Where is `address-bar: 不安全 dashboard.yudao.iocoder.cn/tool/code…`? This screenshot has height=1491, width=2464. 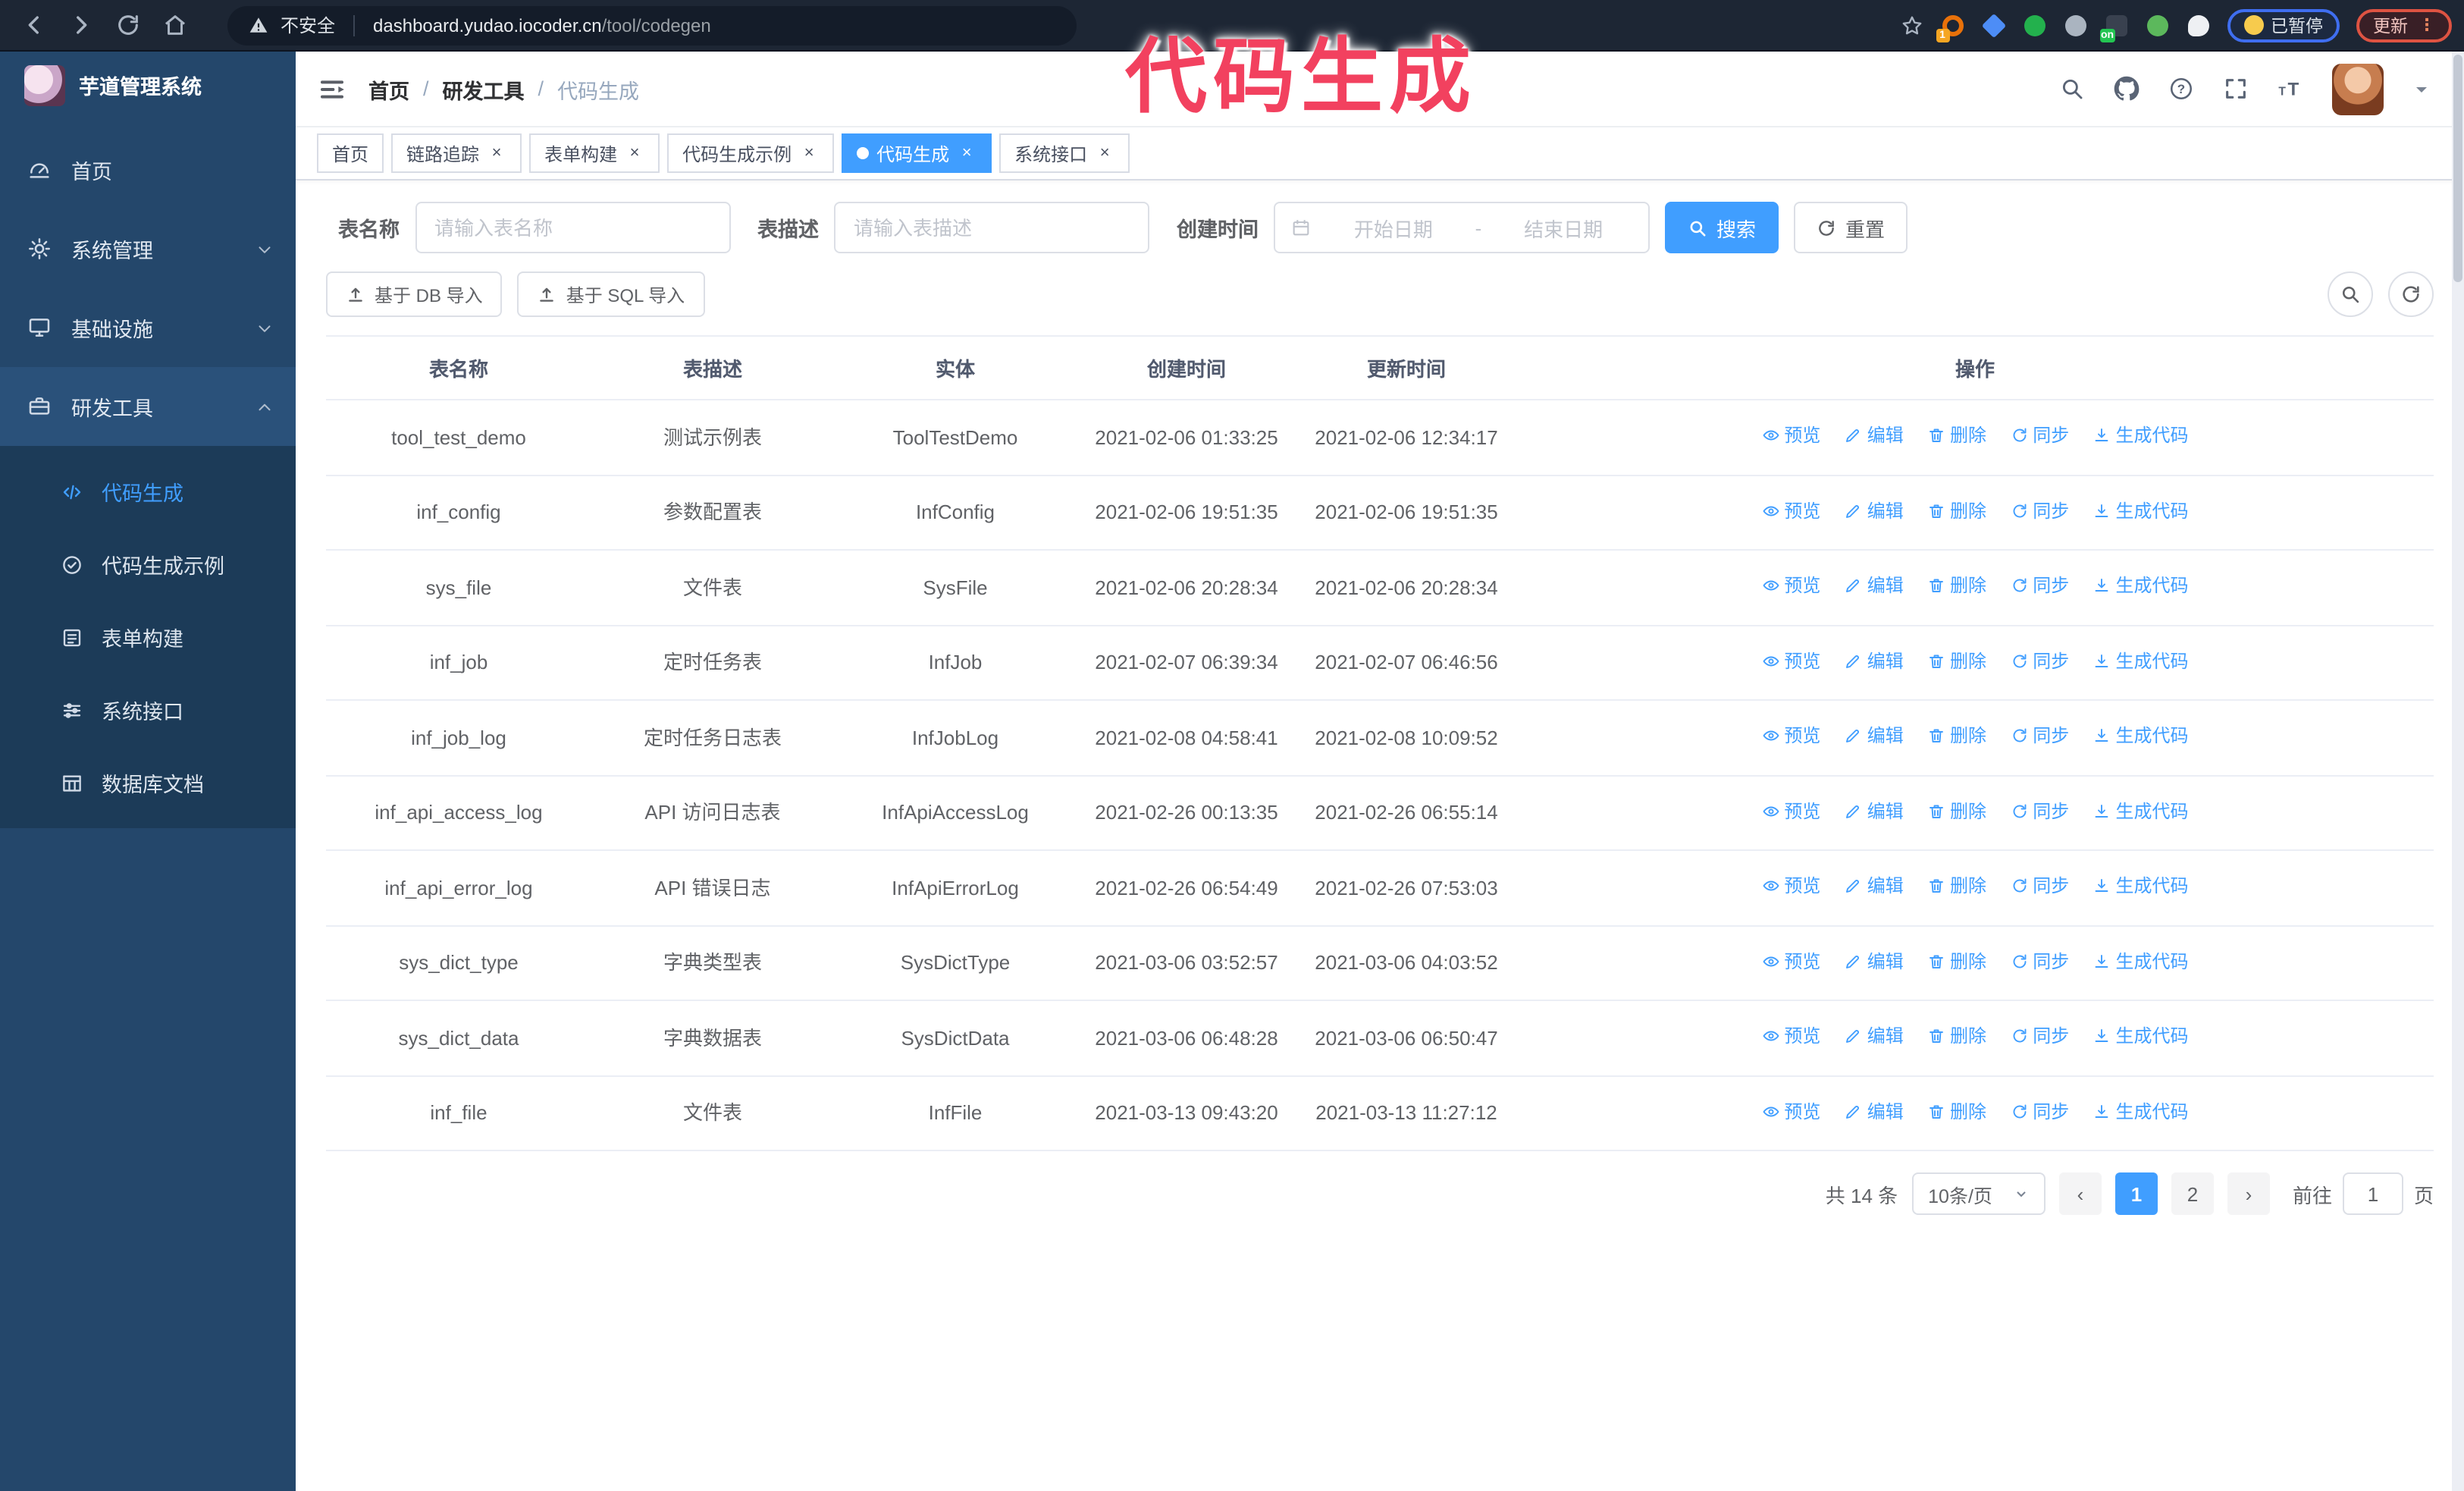
address-bar: 不安全 dashboard.yudao.iocoder.cn/tool/code… is located at coordinates (652, 25).